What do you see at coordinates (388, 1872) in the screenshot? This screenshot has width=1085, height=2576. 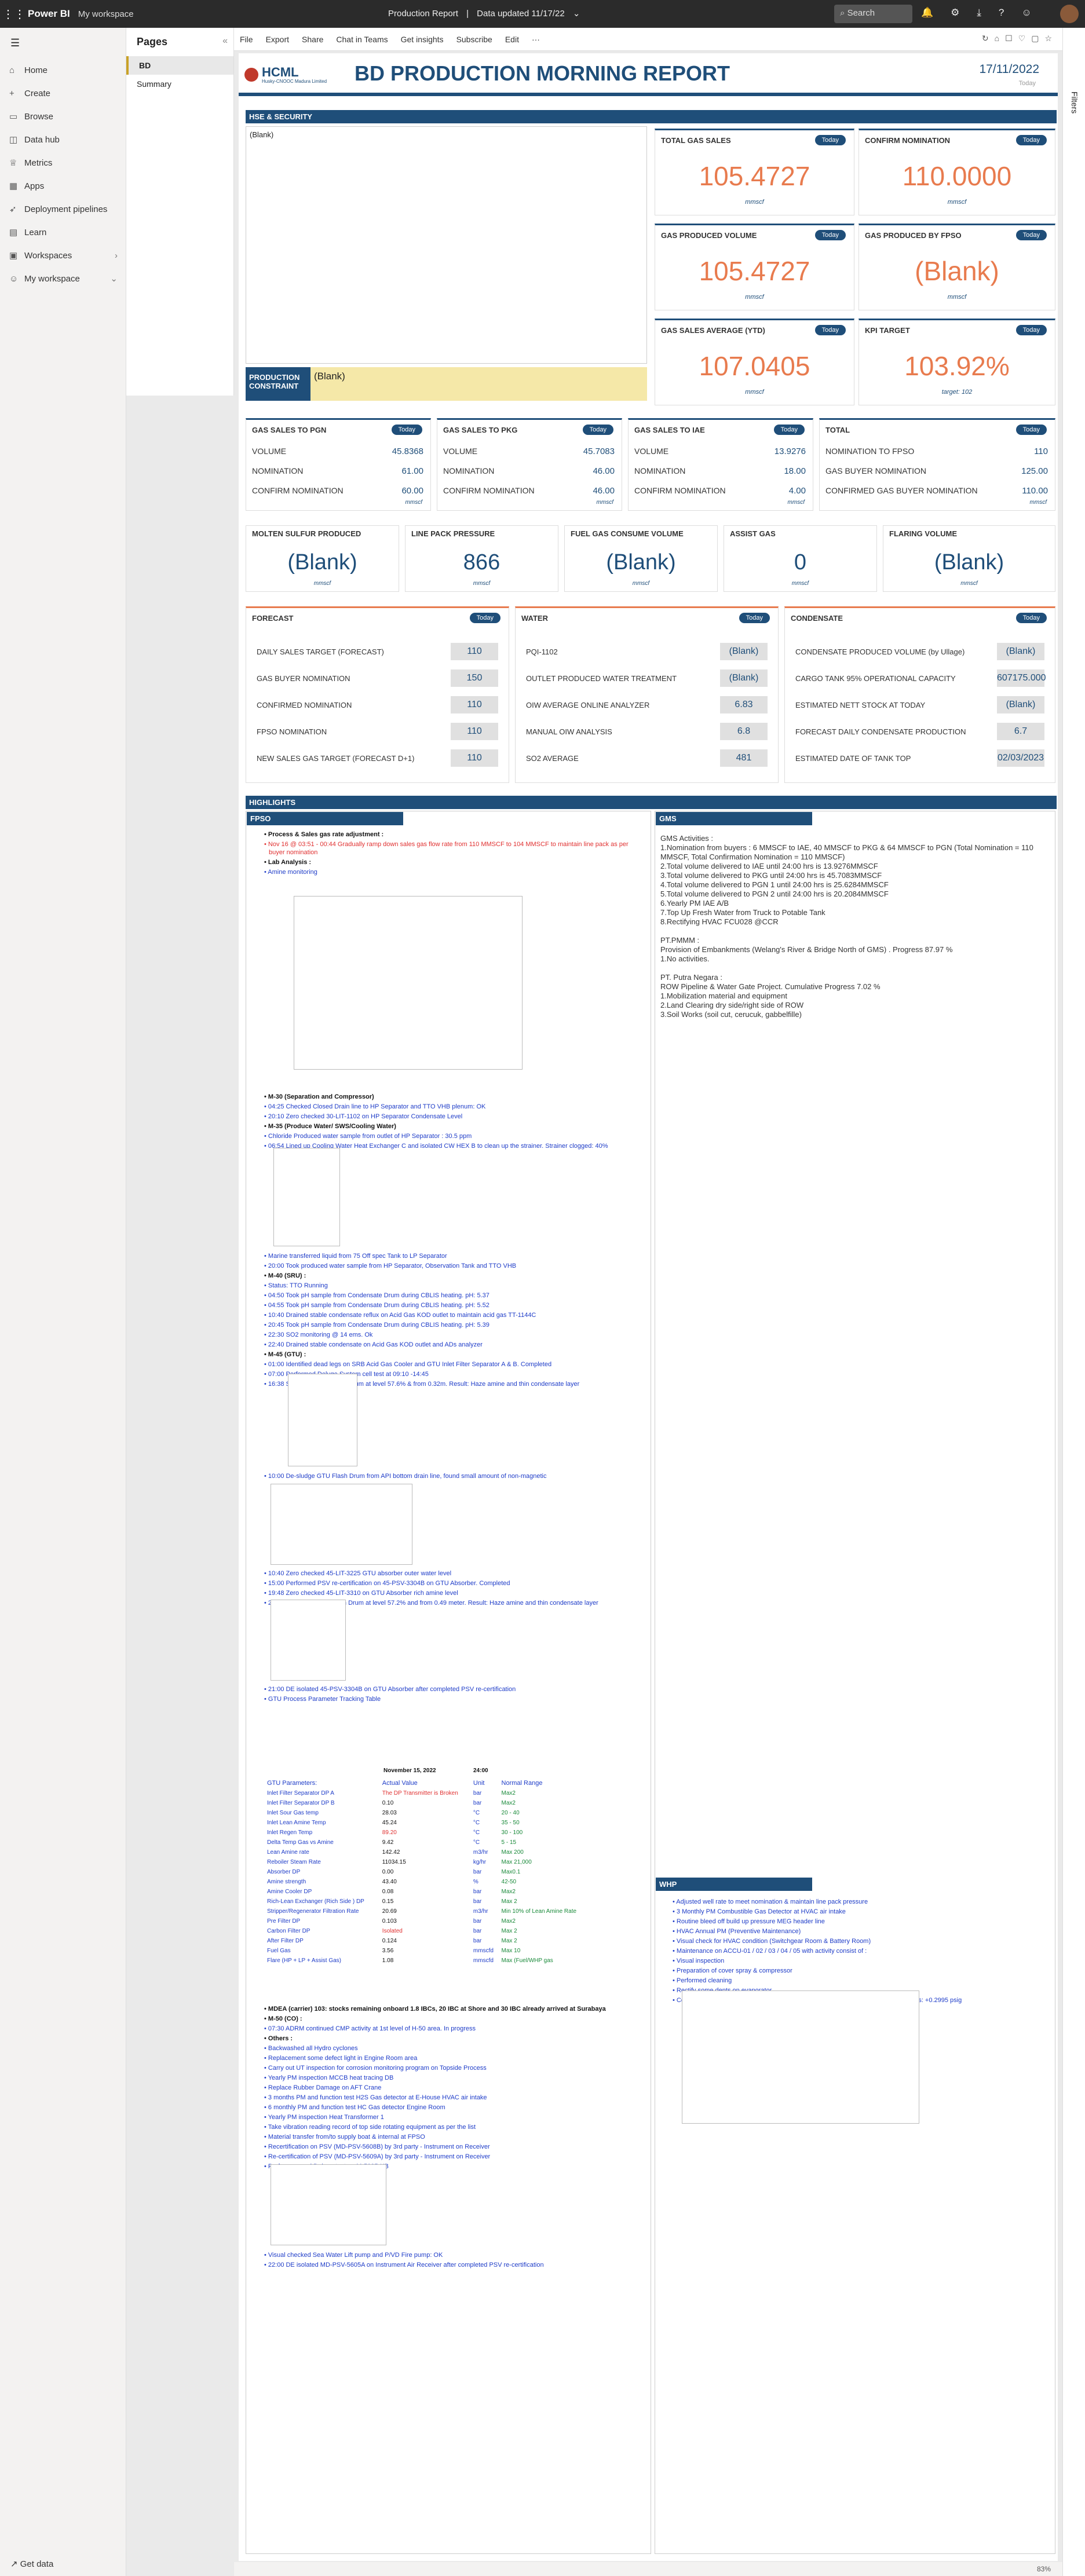 I see `table-cell: 0.00` at bounding box center [388, 1872].